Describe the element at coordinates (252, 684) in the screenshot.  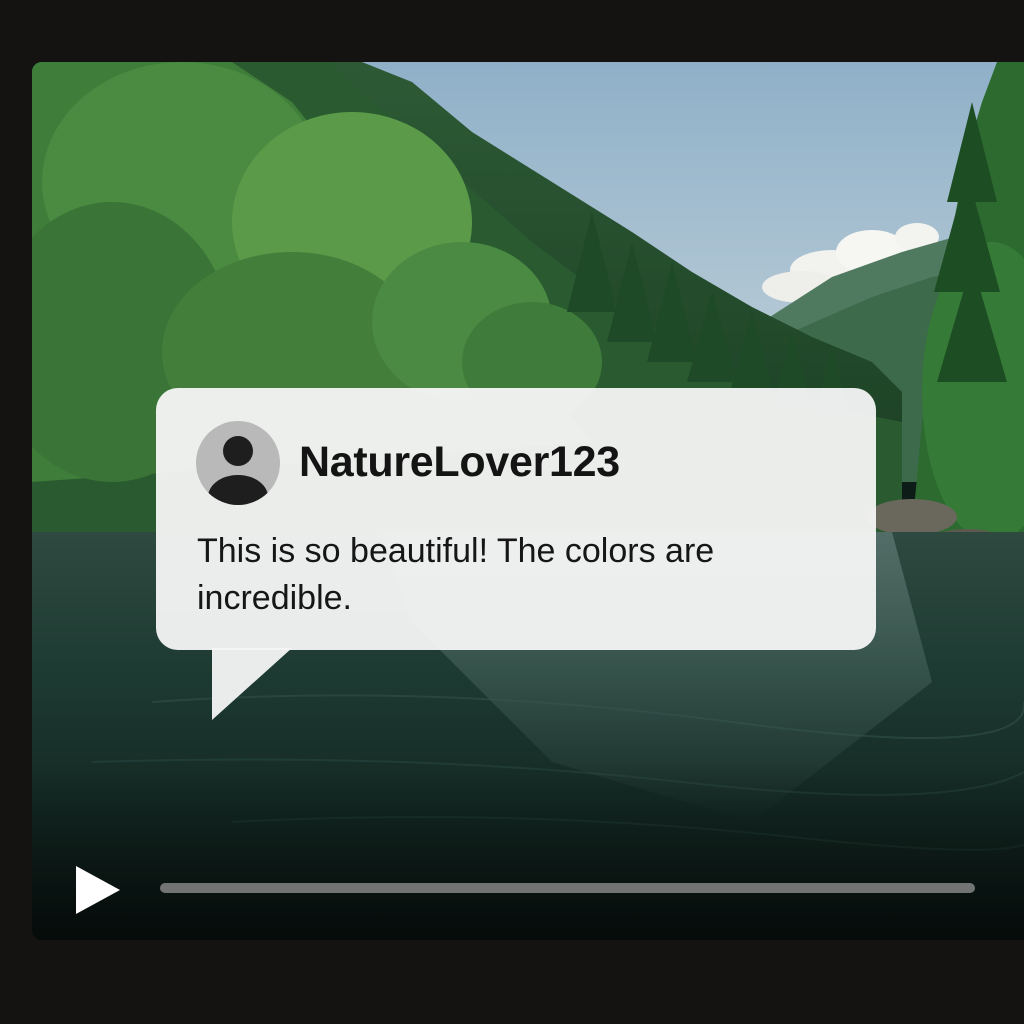
I see `comment-bubble-tail` at that location.